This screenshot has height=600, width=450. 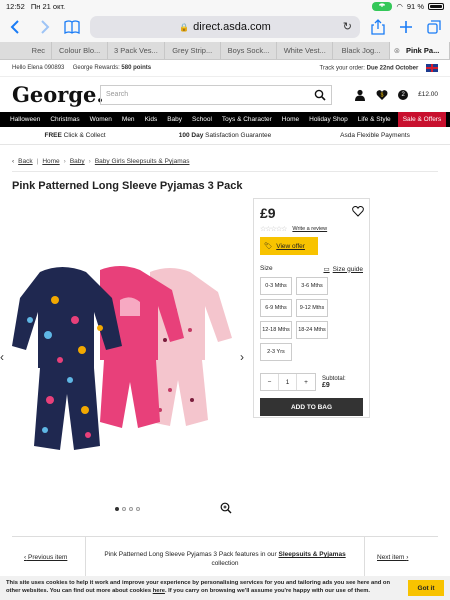 I want to click on size-guide-link: ▭ Size guide, so click(x=343, y=269).